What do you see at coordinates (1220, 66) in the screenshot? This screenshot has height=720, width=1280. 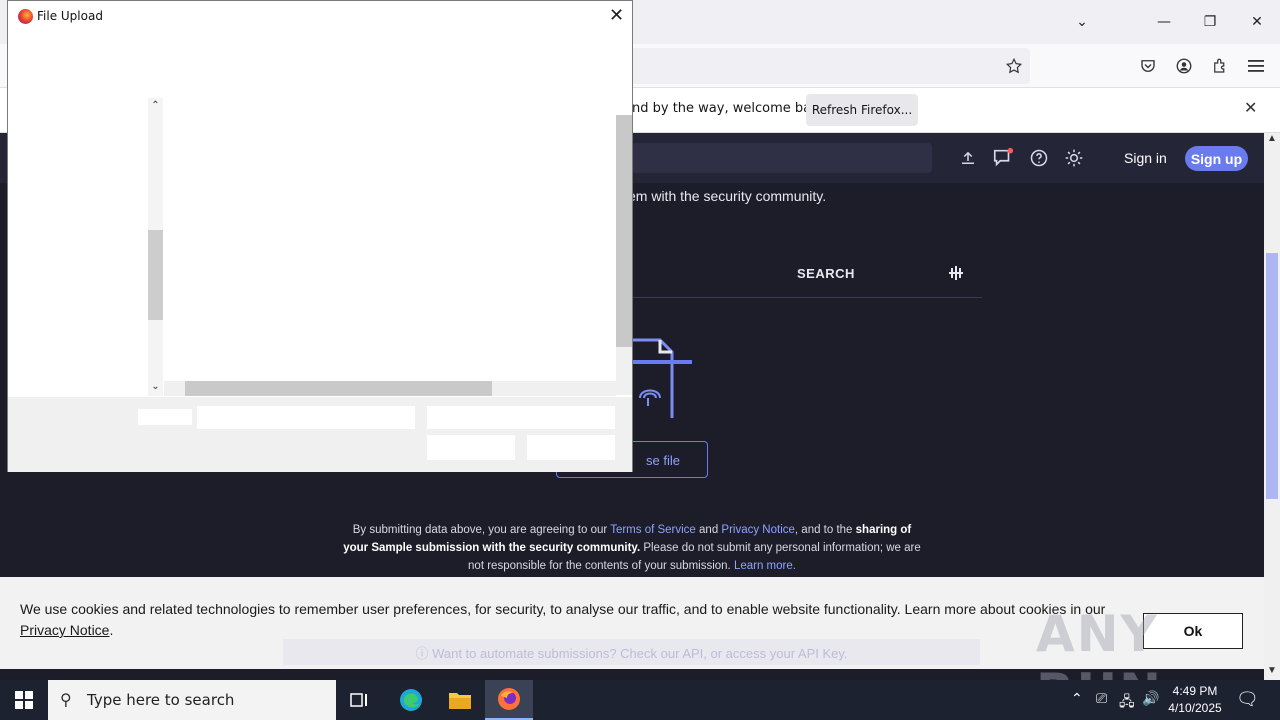 I see `extensions-icon` at bounding box center [1220, 66].